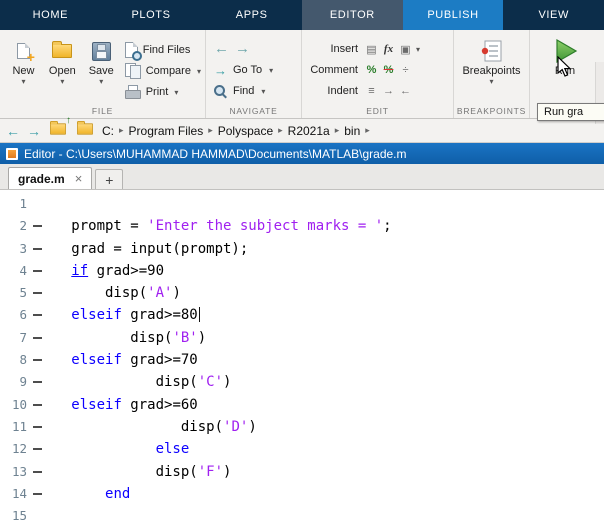 This screenshot has width=604, height=525. Describe the element at coordinates (371, 49) in the screenshot. I see `insert-section-icon: ▤` at that location.